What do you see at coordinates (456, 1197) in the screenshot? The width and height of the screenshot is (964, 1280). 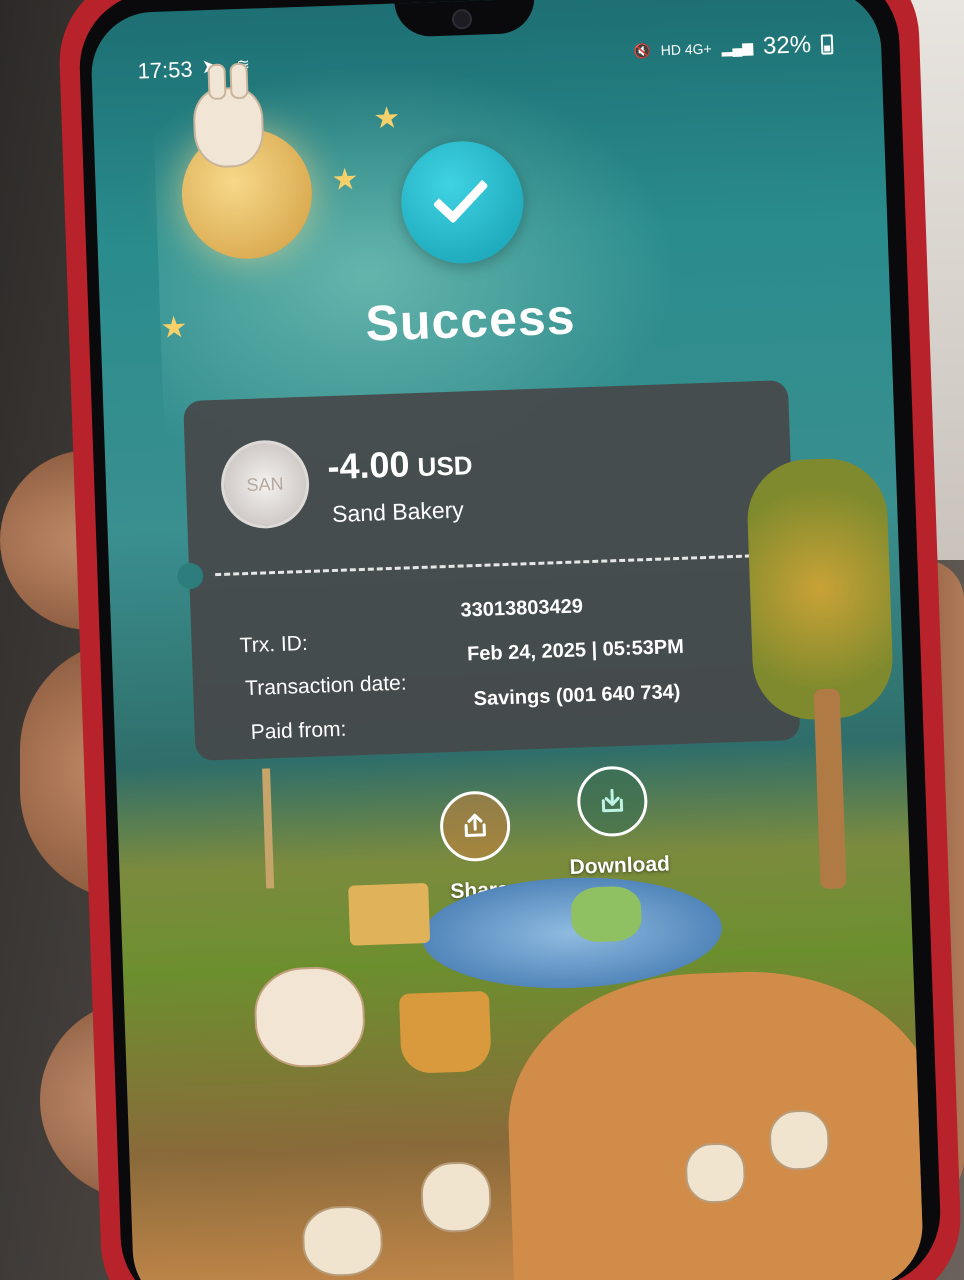 I see `cat-illustration` at bounding box center [456, 1197].